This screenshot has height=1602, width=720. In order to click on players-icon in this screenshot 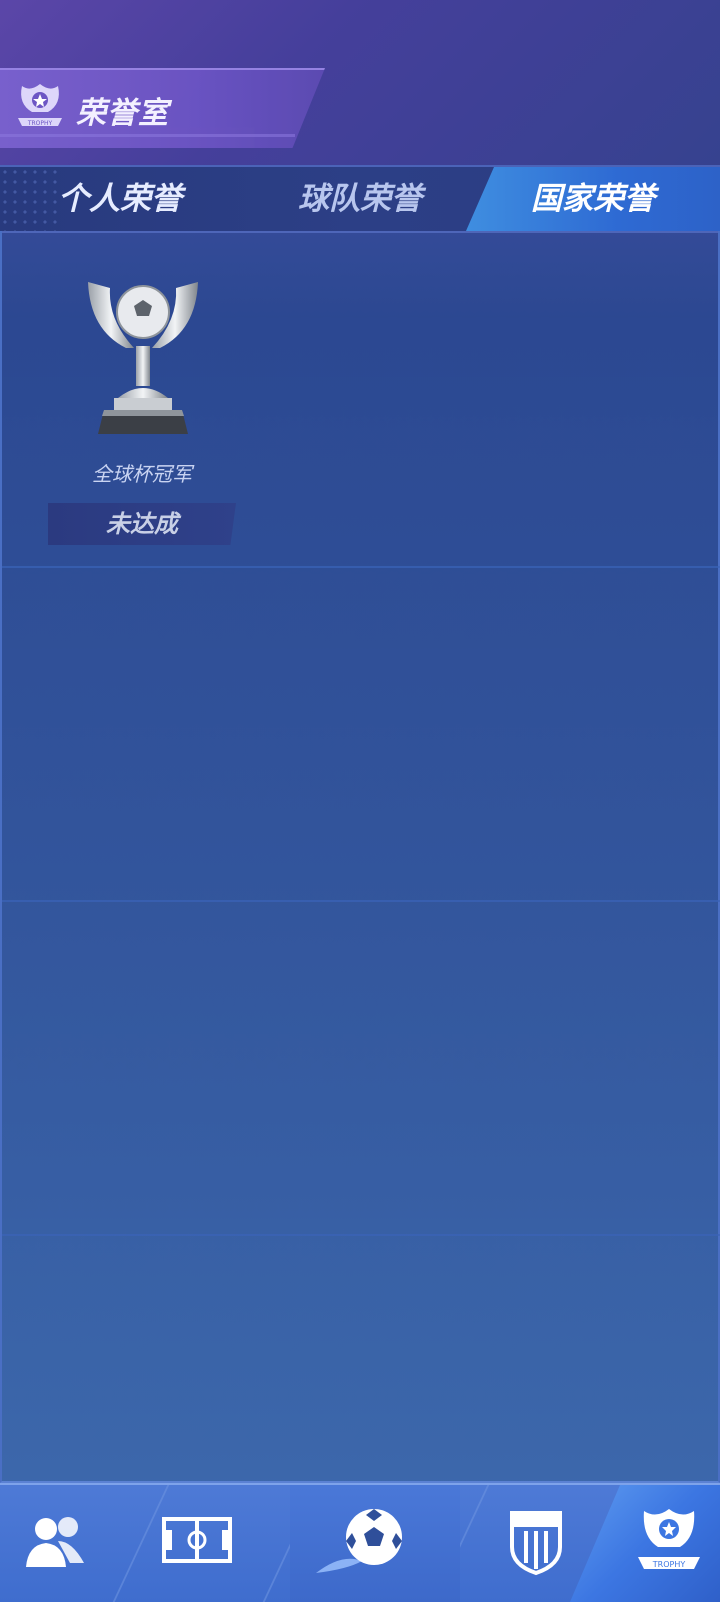, I will do `click(55, 1542)`.